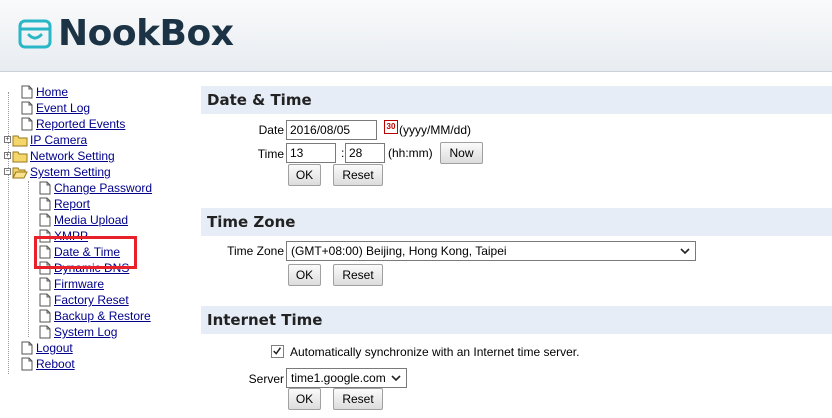 Image resolution: width=832 pixels, height=418 pixels. Describe the element at coordinates (365, 153) in the screenshot. I see `minute-input: 28` at that location.